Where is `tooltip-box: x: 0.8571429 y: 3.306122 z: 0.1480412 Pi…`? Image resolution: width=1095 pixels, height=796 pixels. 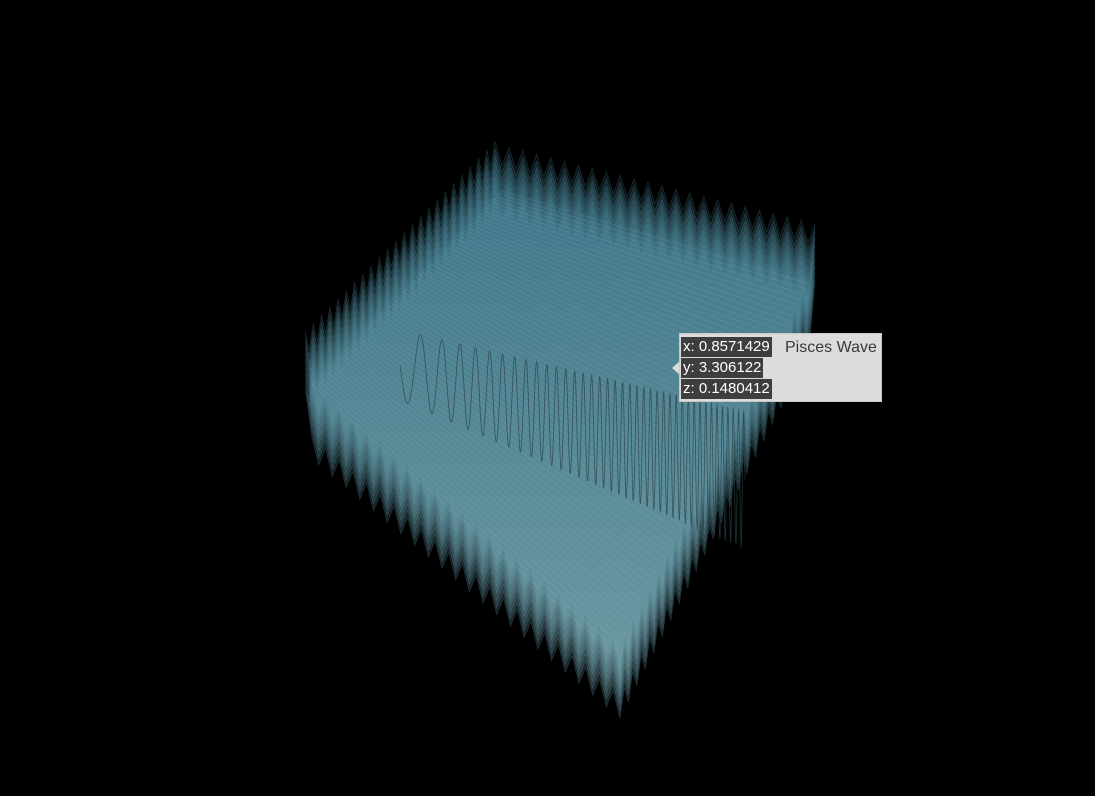
tooltip-box: x: 0.8571429 y: 3.306122 z: 0.1480412 Pi… is located at coordinates (780, 367).